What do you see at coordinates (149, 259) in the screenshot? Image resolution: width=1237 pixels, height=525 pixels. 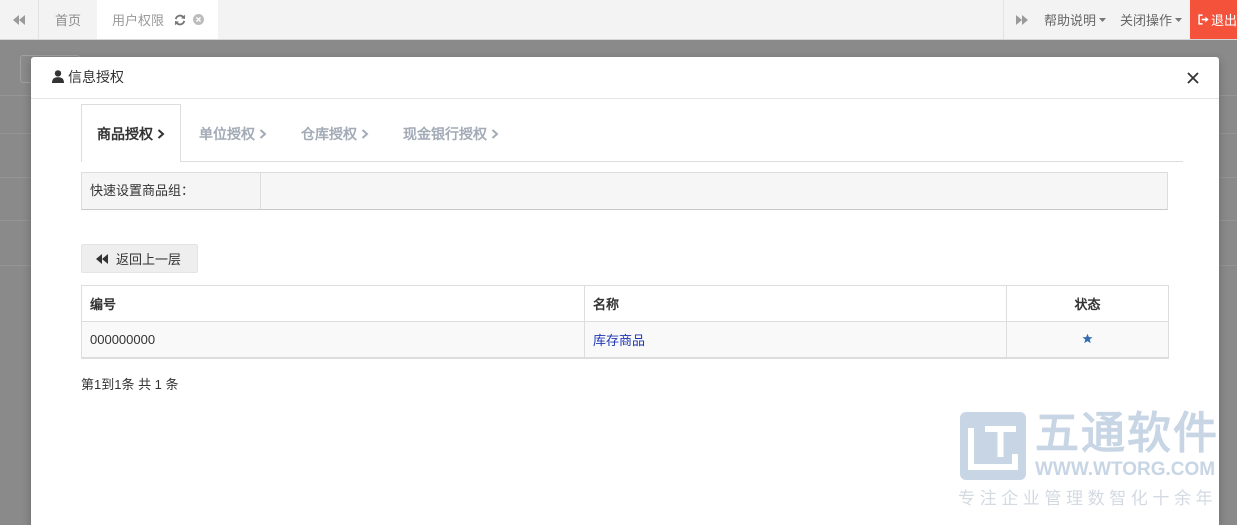 I see `back-button-label: 返回上一层` at bounding box center [149, 259].